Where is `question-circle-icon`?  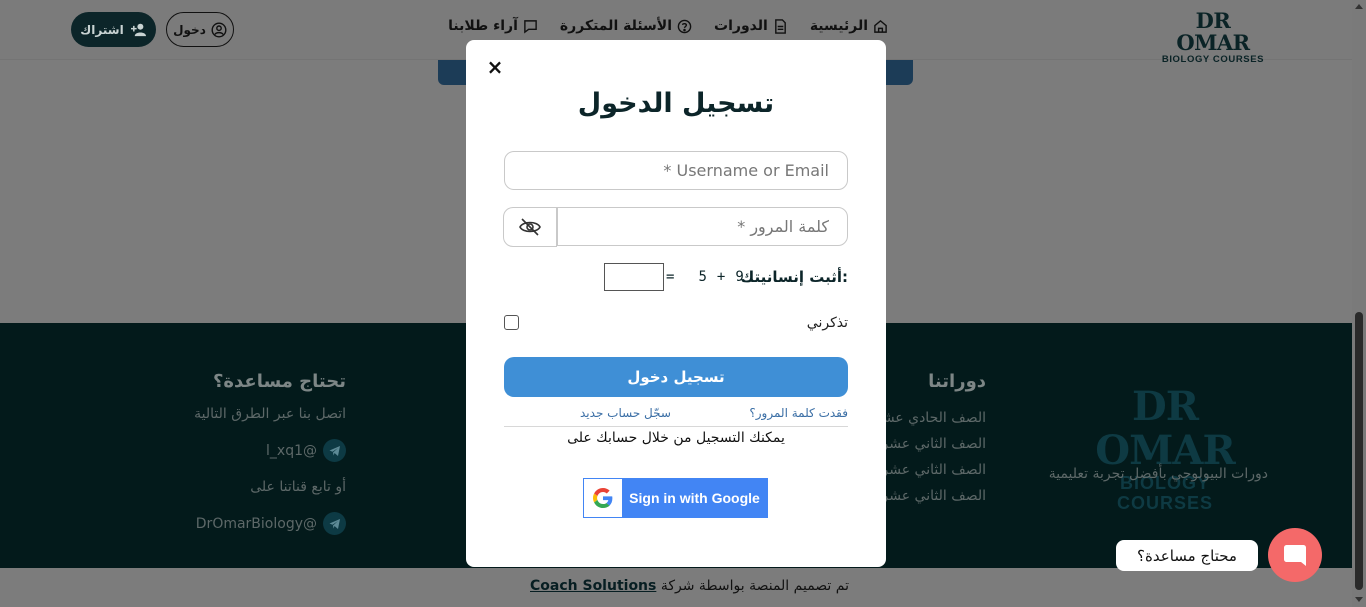 question-circle-icon is located at coordinates (684, 26).